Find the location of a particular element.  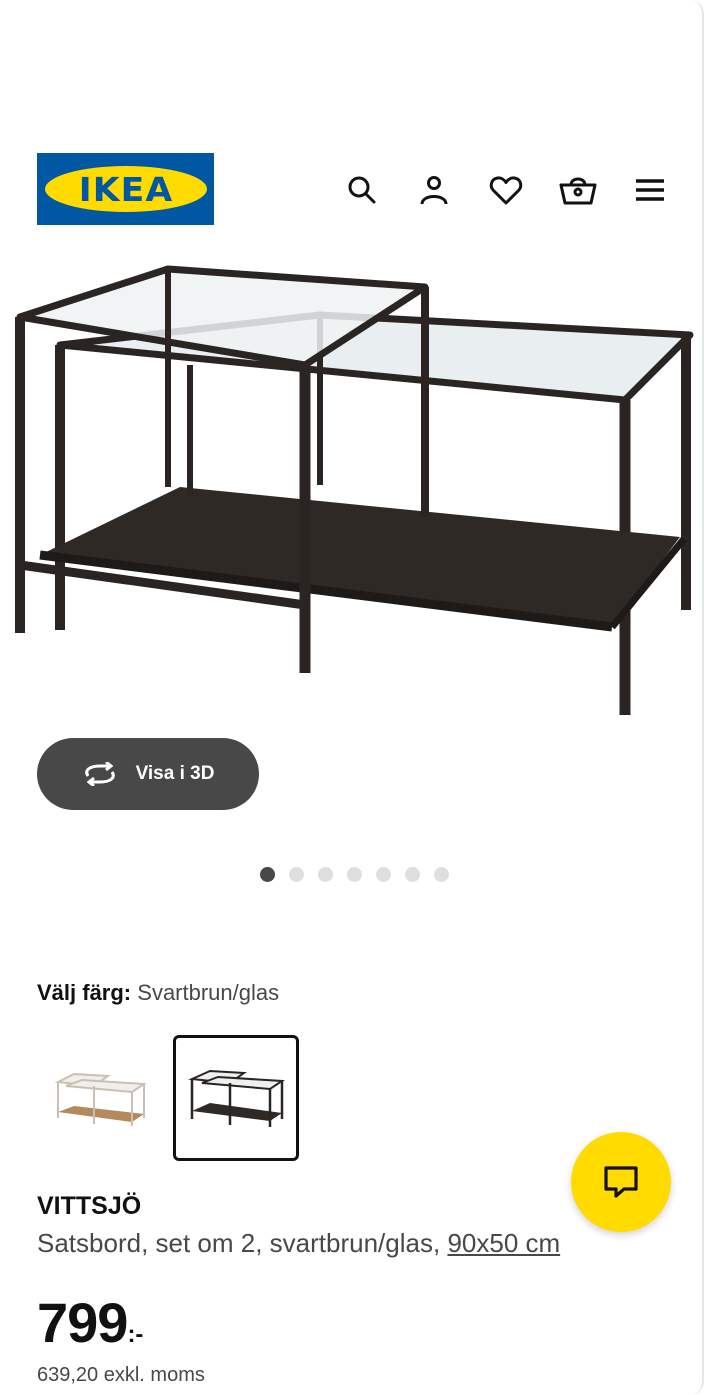

search-icon is located at coordinates (362, 190).